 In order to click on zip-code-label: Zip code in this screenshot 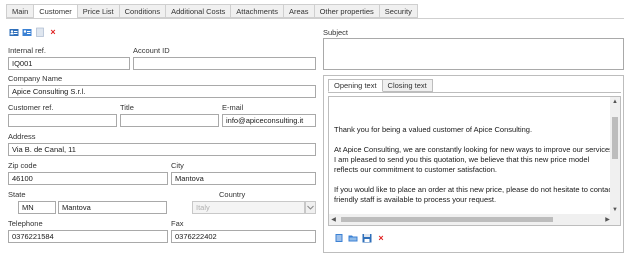, I will do `click(22, 165)`.